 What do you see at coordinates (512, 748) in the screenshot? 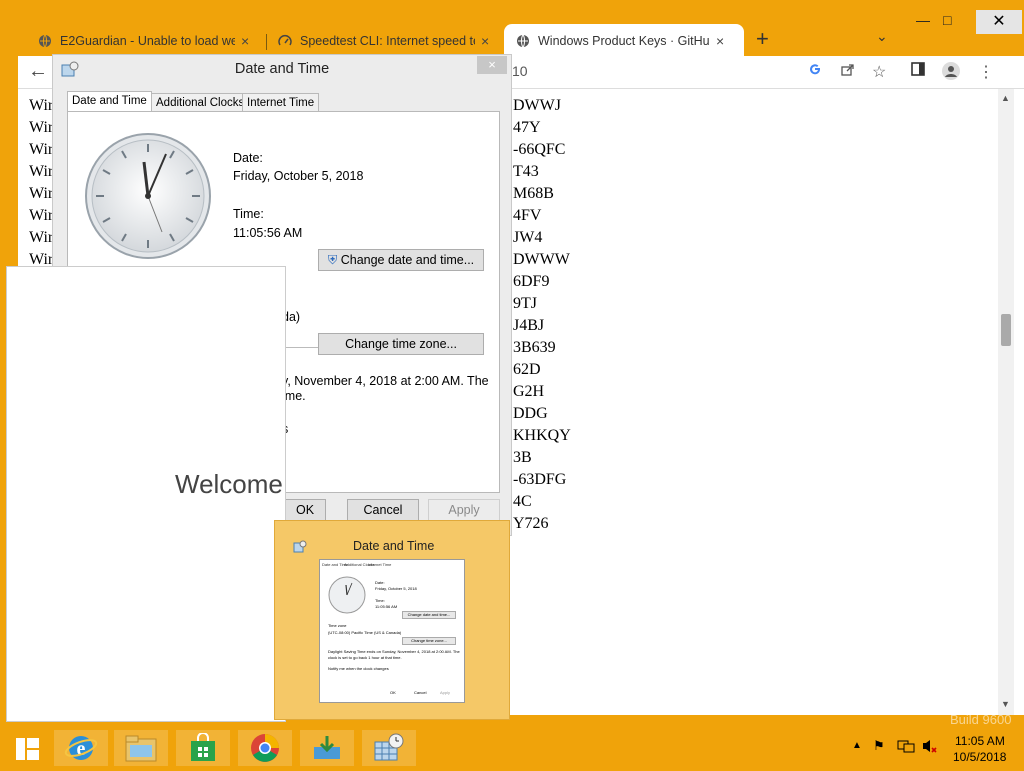
I see `taskbar: e ▲ ⚑ 11:05 AM 10/5/2018` at bounding box center [512, 748].